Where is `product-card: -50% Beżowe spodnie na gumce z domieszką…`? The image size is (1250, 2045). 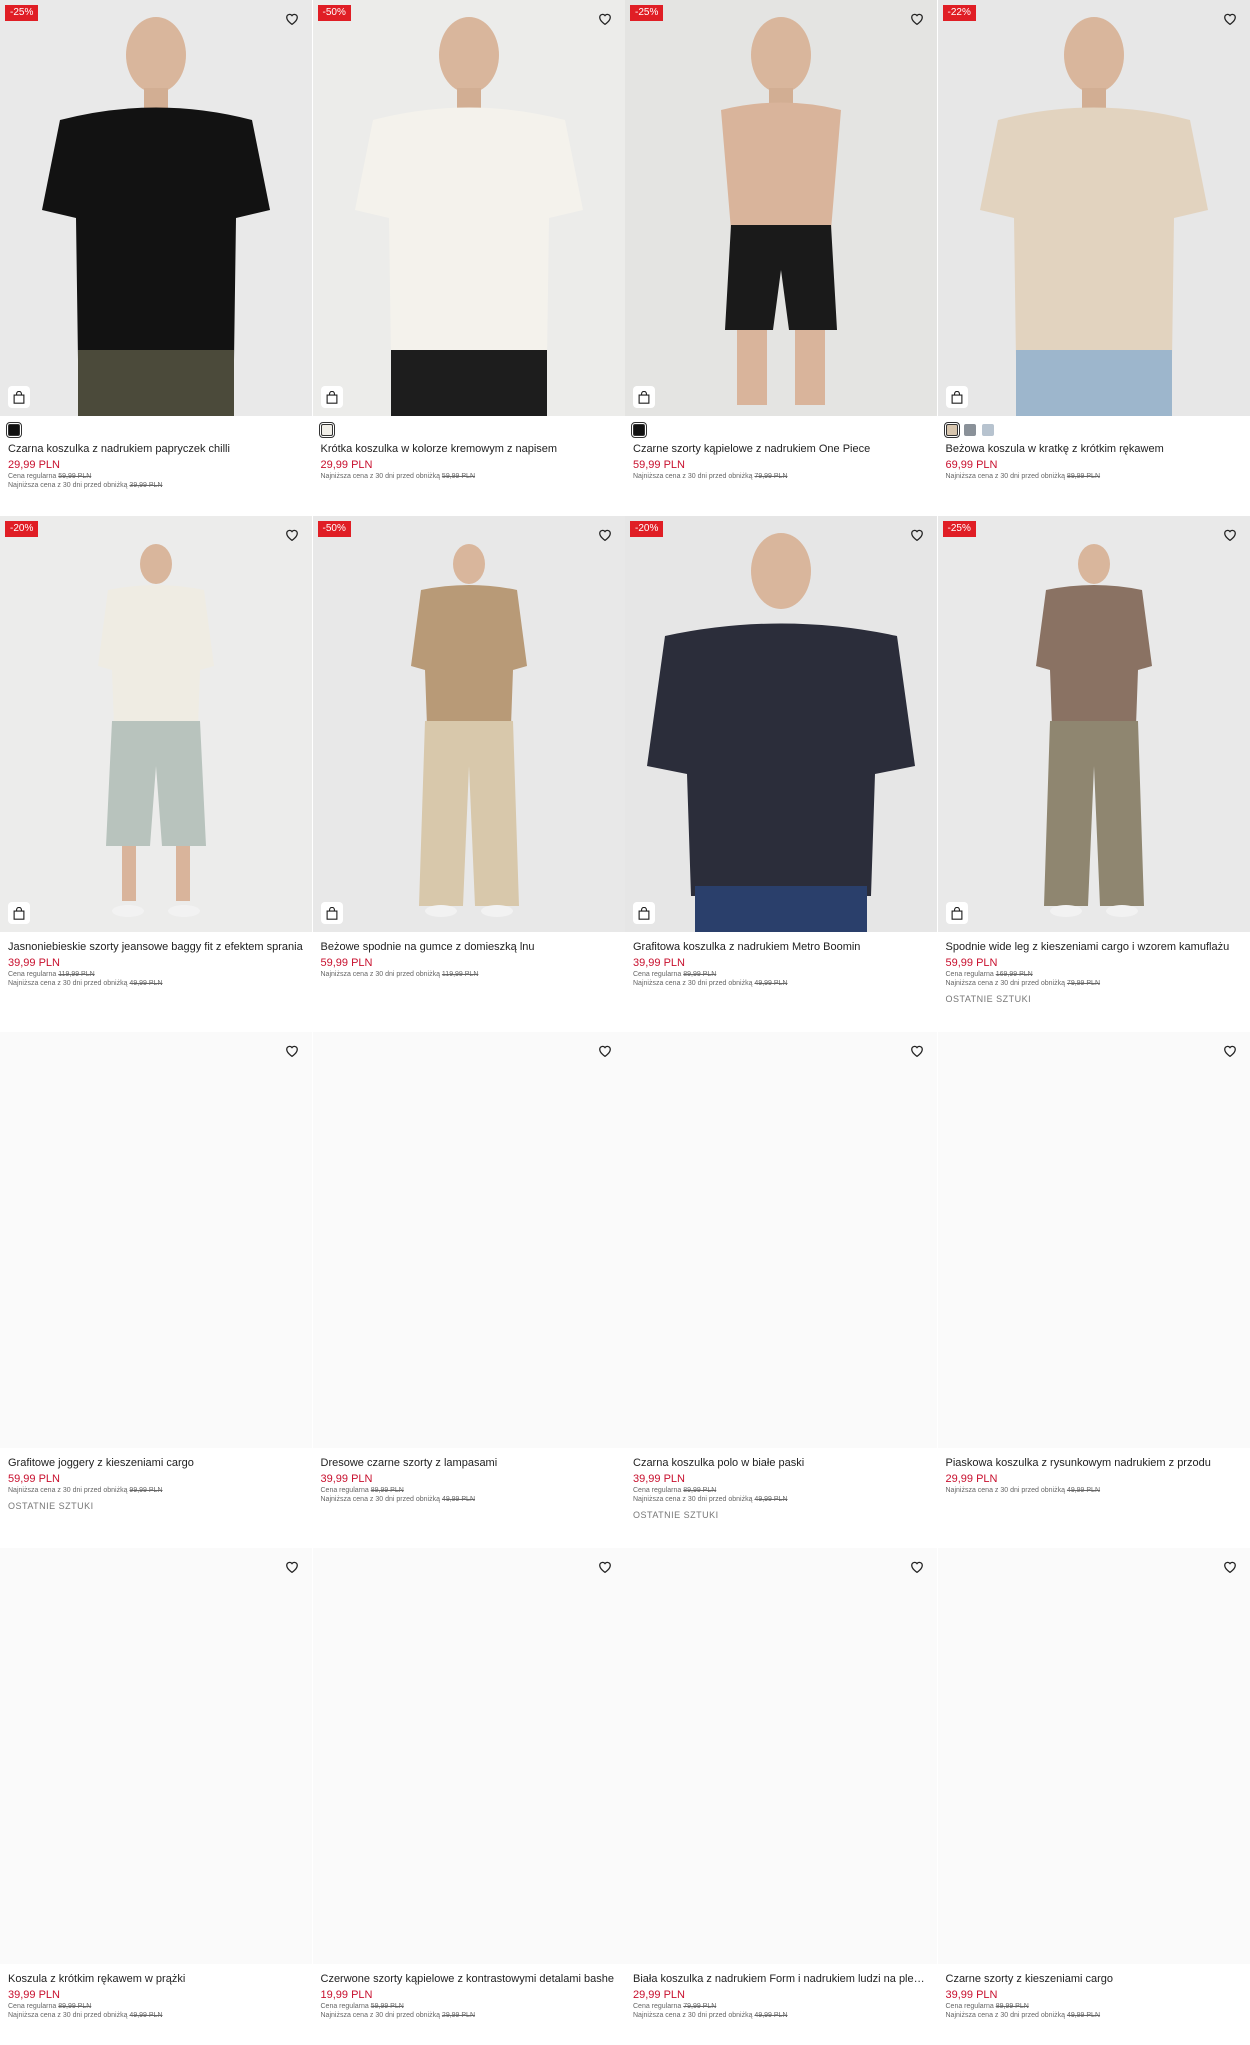
product-card: -50% Beżowe spodnie na gumce z domieszką… is located at coordinates (469, 774).